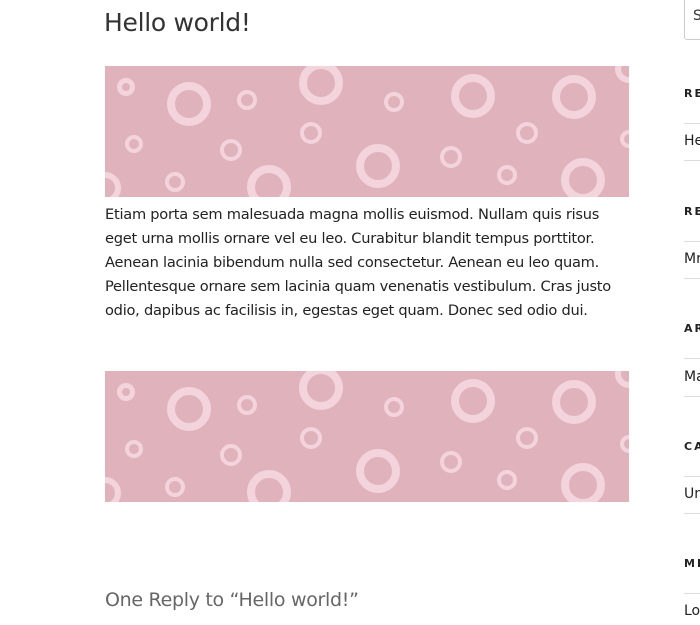 The image size is (700, 625). Describe the element at coordinates (692, 328) in the screenshot. I see `widget-title-archives: AR` at that location.